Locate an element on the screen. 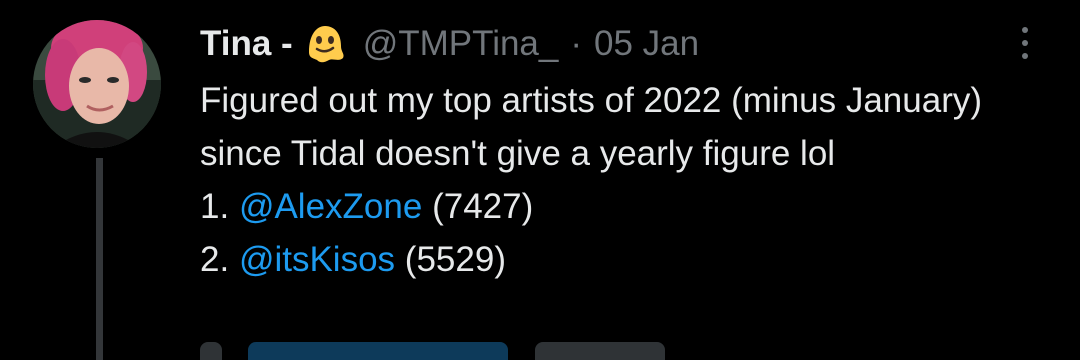  truncated-rank is located at coordinates (211, 351).